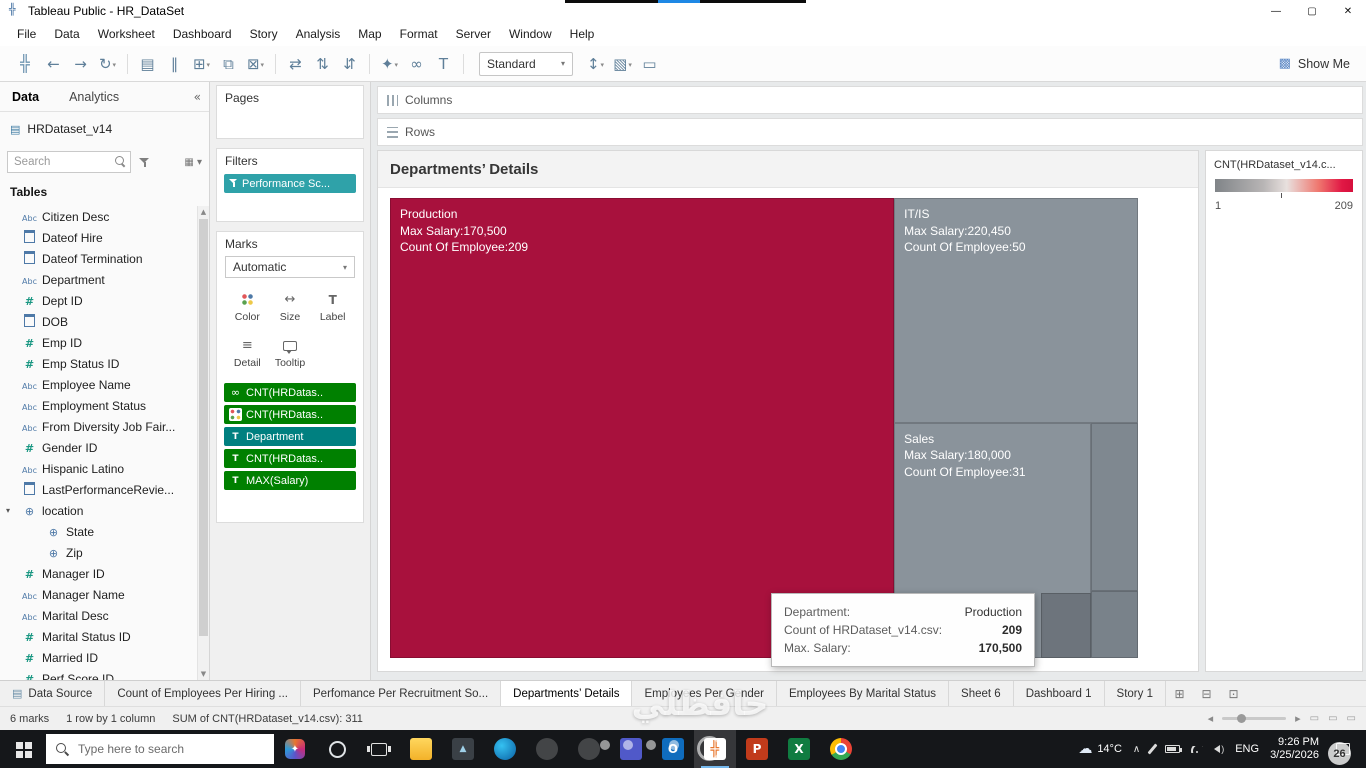 This screenshot has width=1366, height=768. I want to click on show-mark-labels-icon: T, so click(443, 64).